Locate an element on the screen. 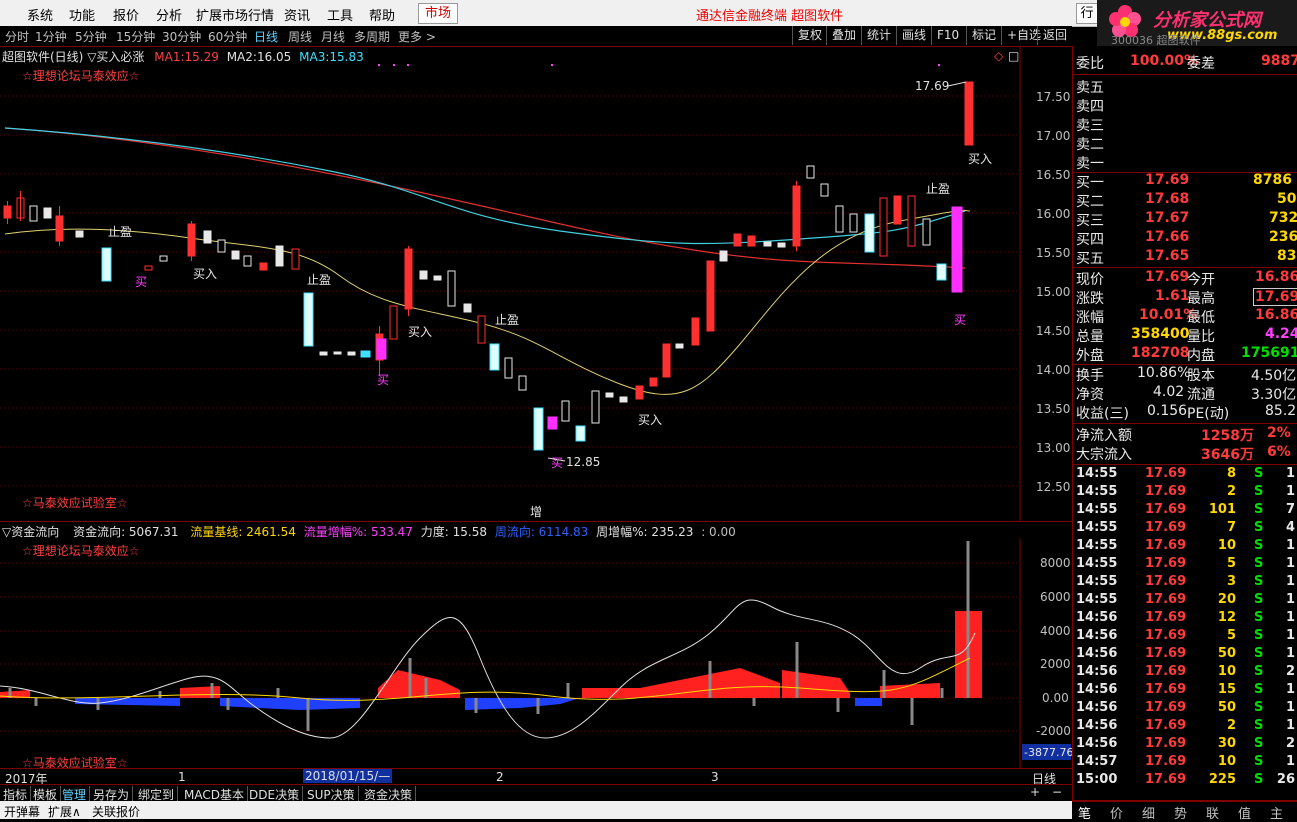 This screenshot has width=1297, height=822. tab-trades: 笔 is located at coordinates (1084, 812).